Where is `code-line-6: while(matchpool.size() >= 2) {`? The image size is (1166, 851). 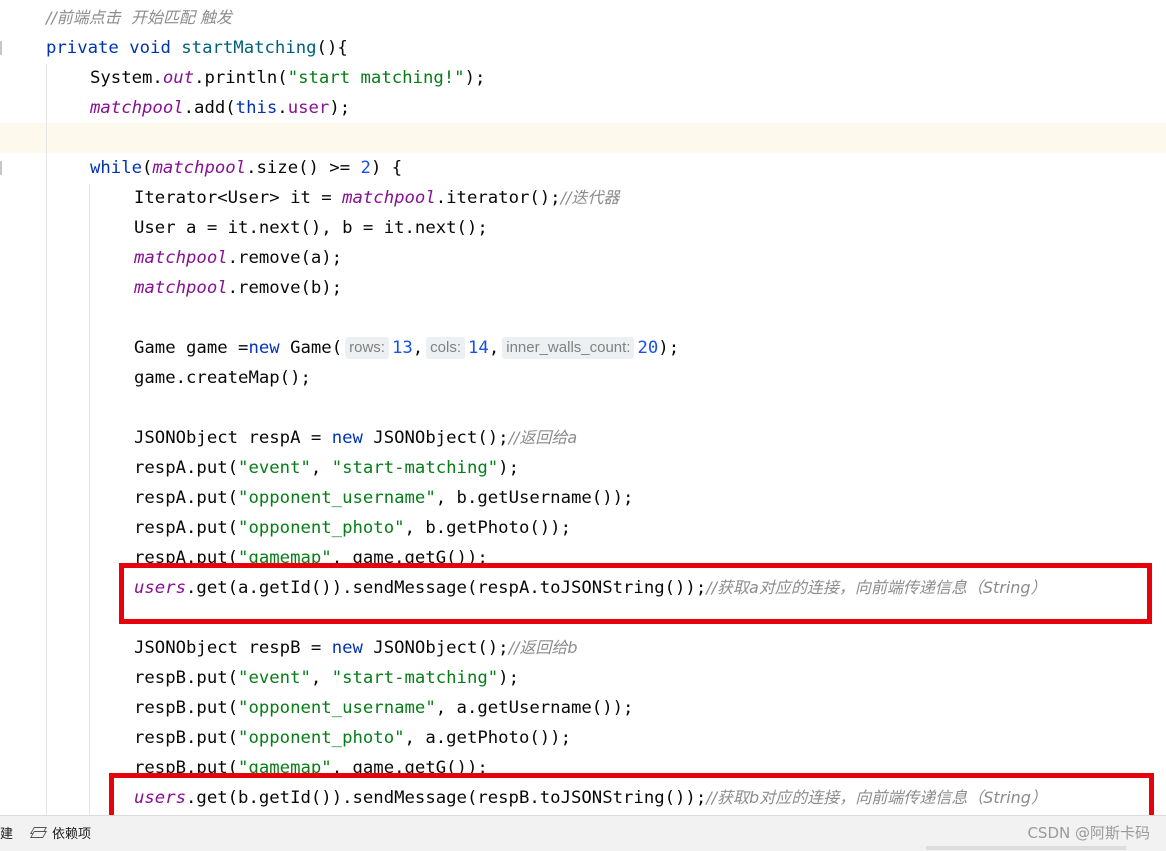 code-line-6: while(matchpool.size() >= 2) { is located at coordinates (246, 168).